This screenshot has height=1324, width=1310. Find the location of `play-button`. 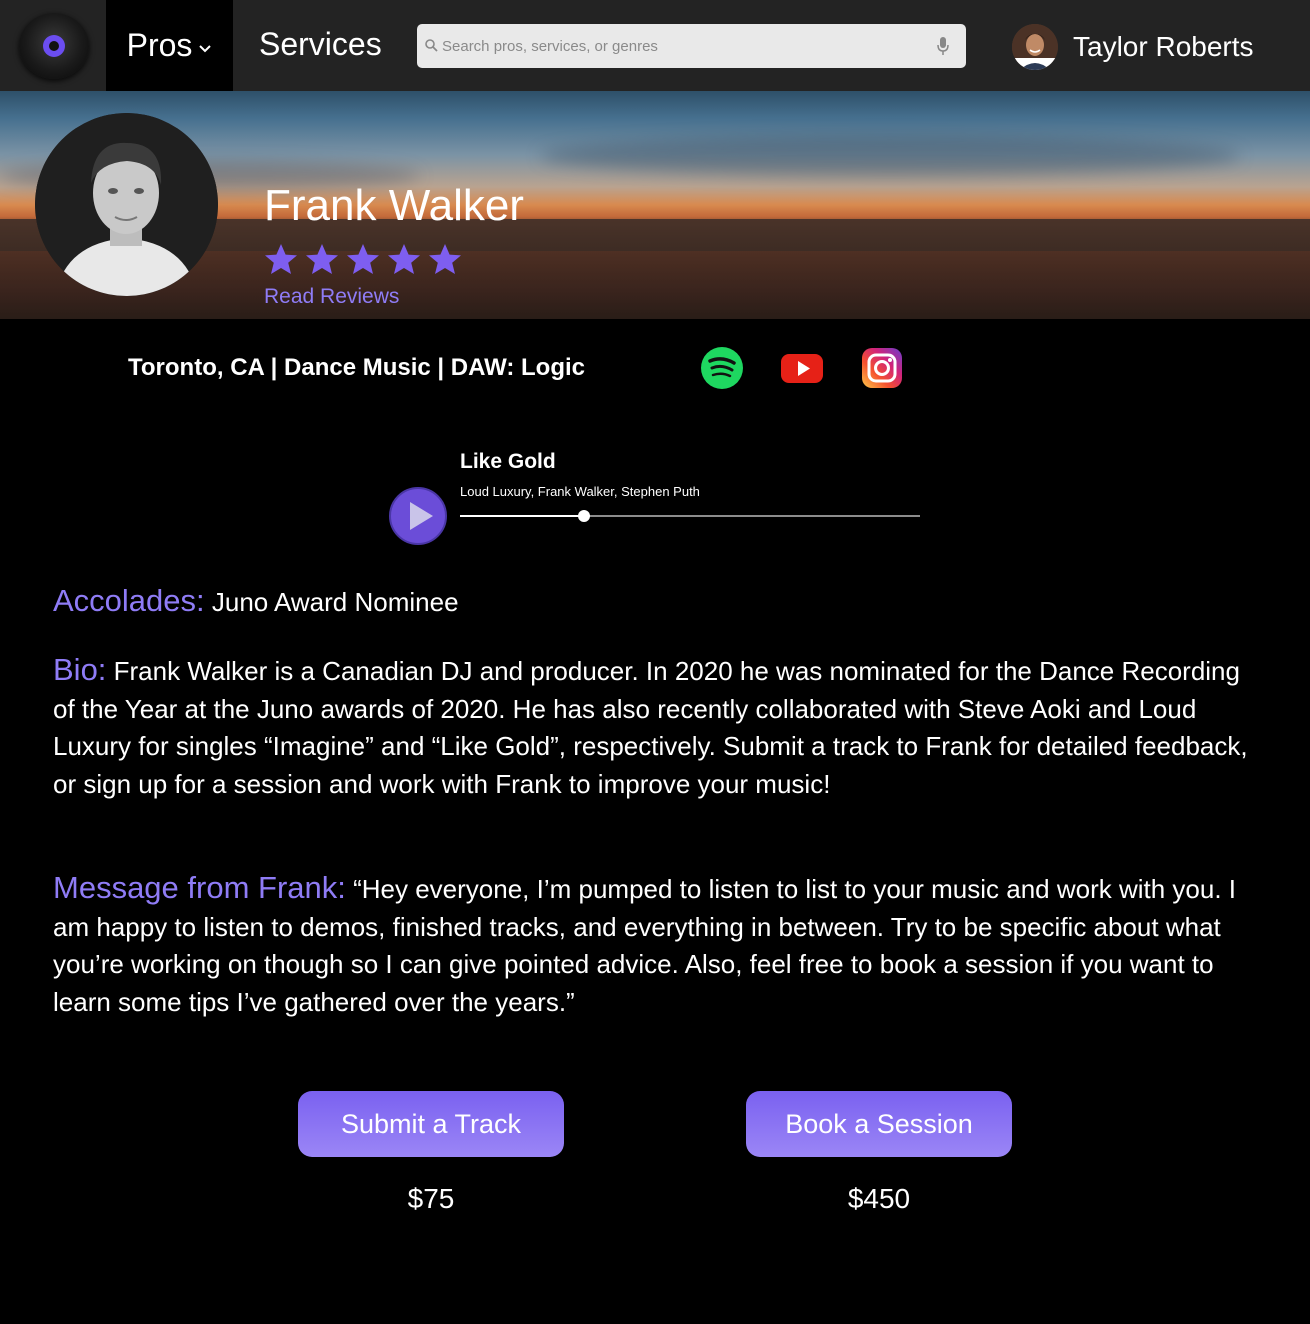

play-button is located at coordinates (418, 516).